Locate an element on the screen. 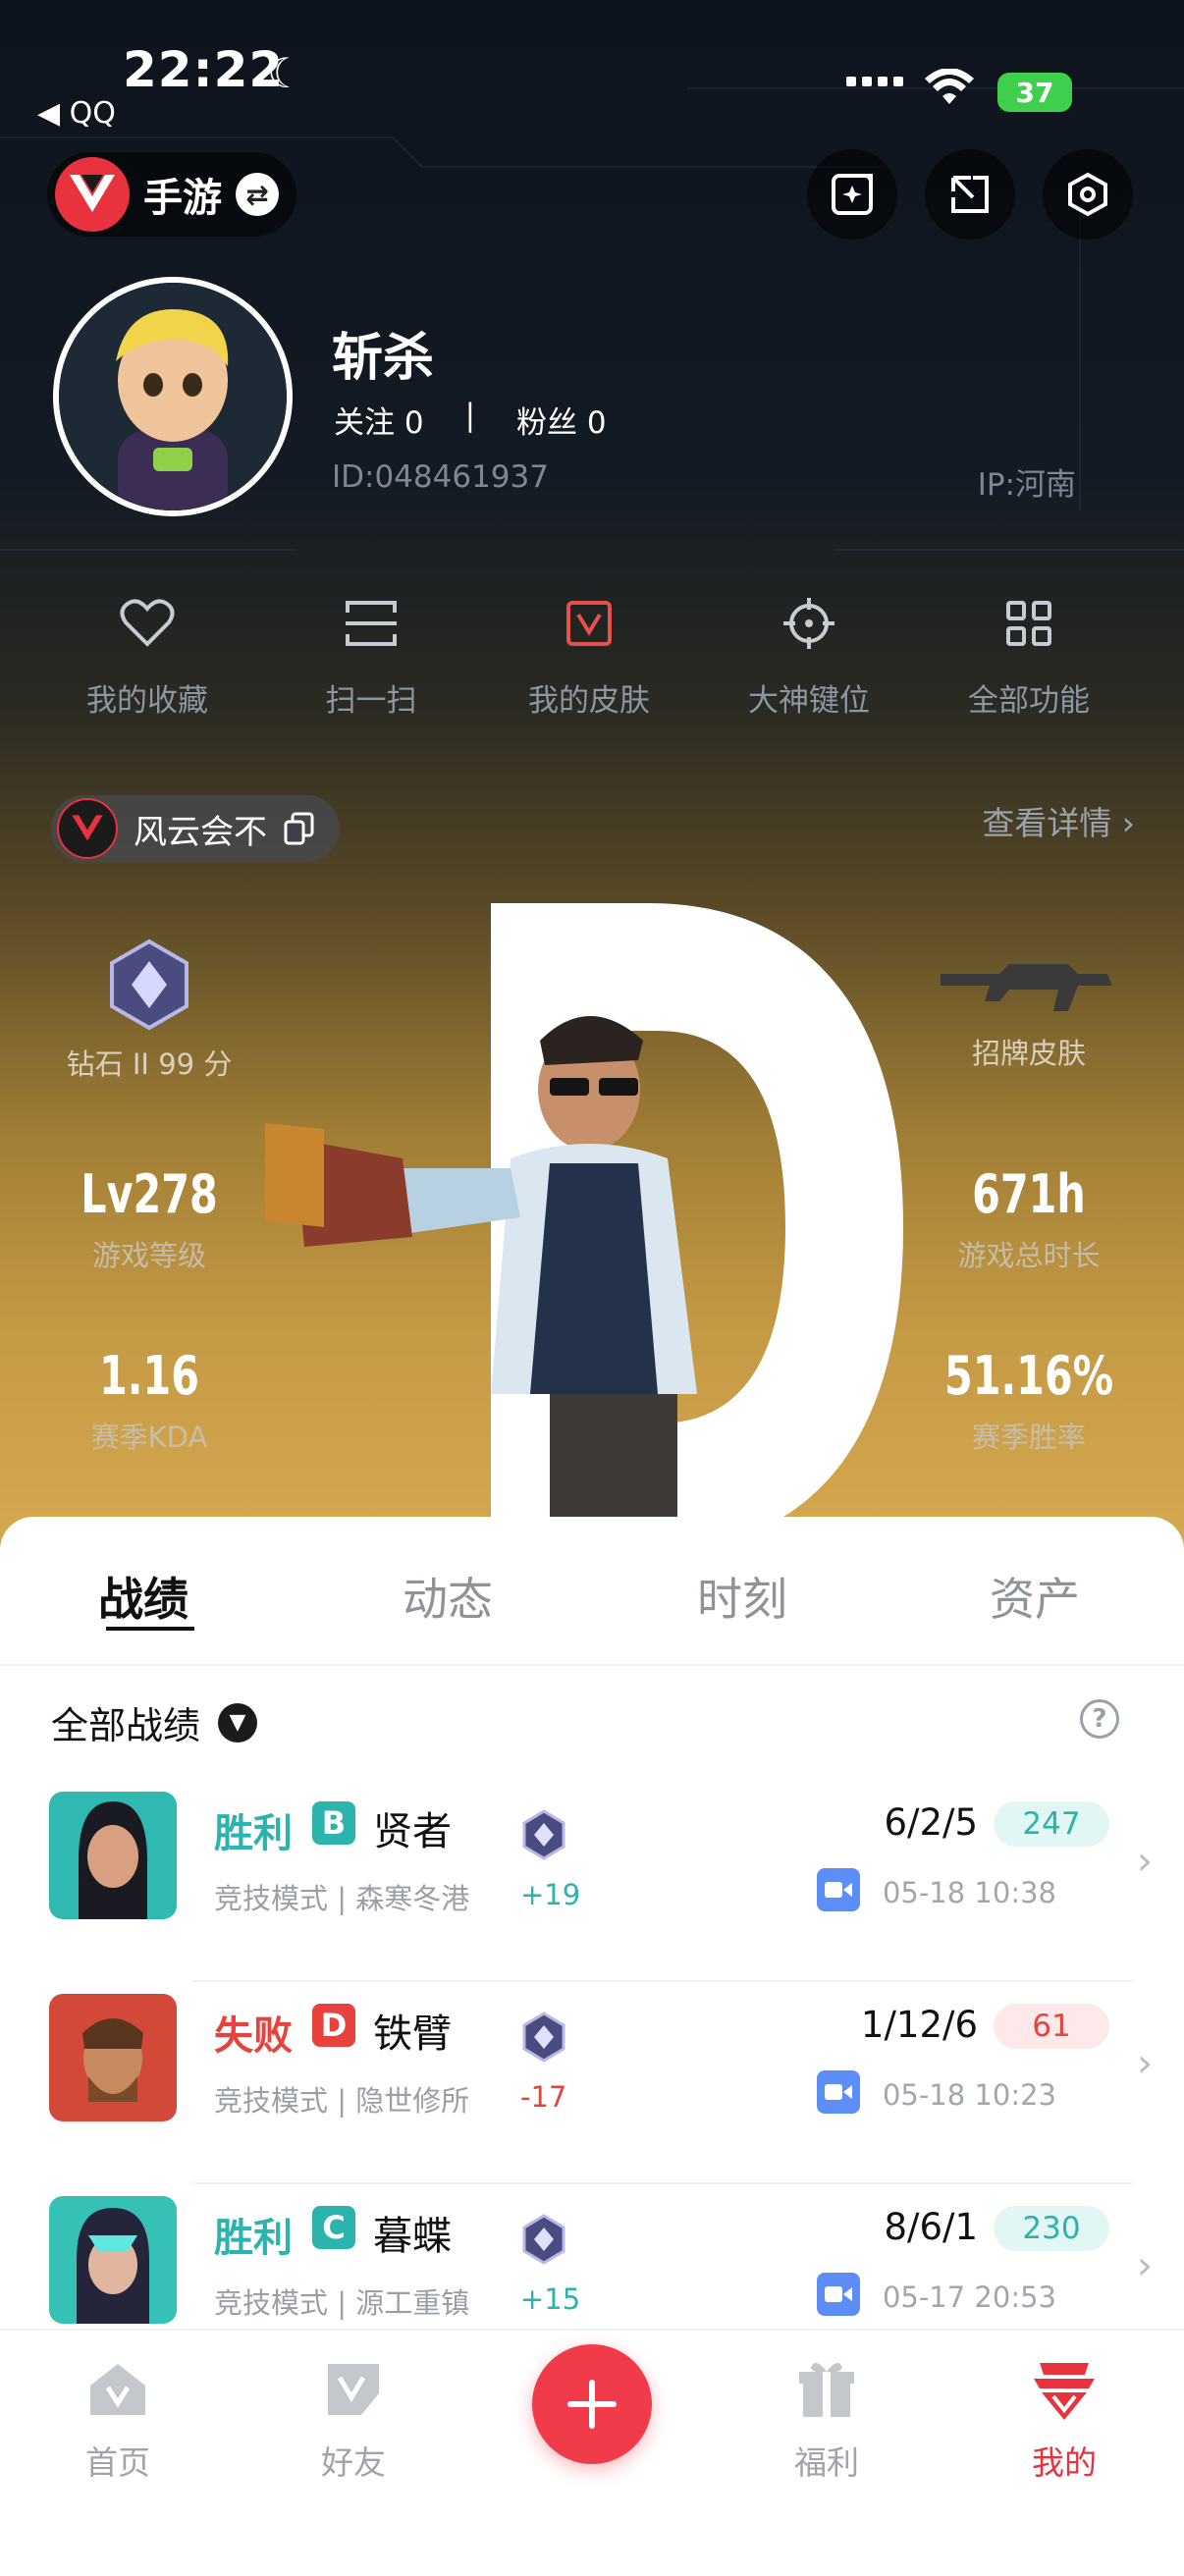 The height and width of the screenshot is (2576, 1184). level-value: Lv278 is located at coordinates (150, 1194).